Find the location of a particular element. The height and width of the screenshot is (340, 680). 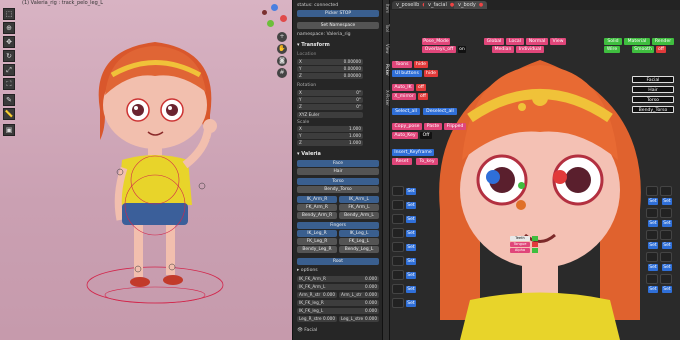

head-top-control is located at coordinates (522, 107).